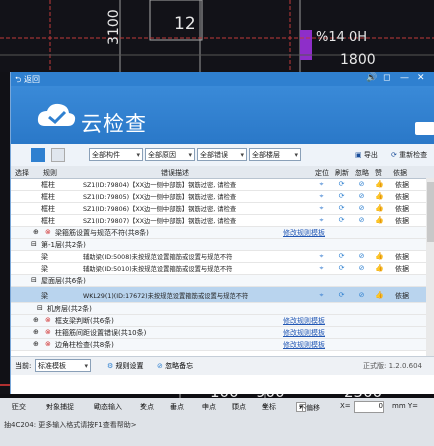  Describe the element at coordinates (358, 60) in the screenshot. I see `cad-label-1800: 1800` at that location.